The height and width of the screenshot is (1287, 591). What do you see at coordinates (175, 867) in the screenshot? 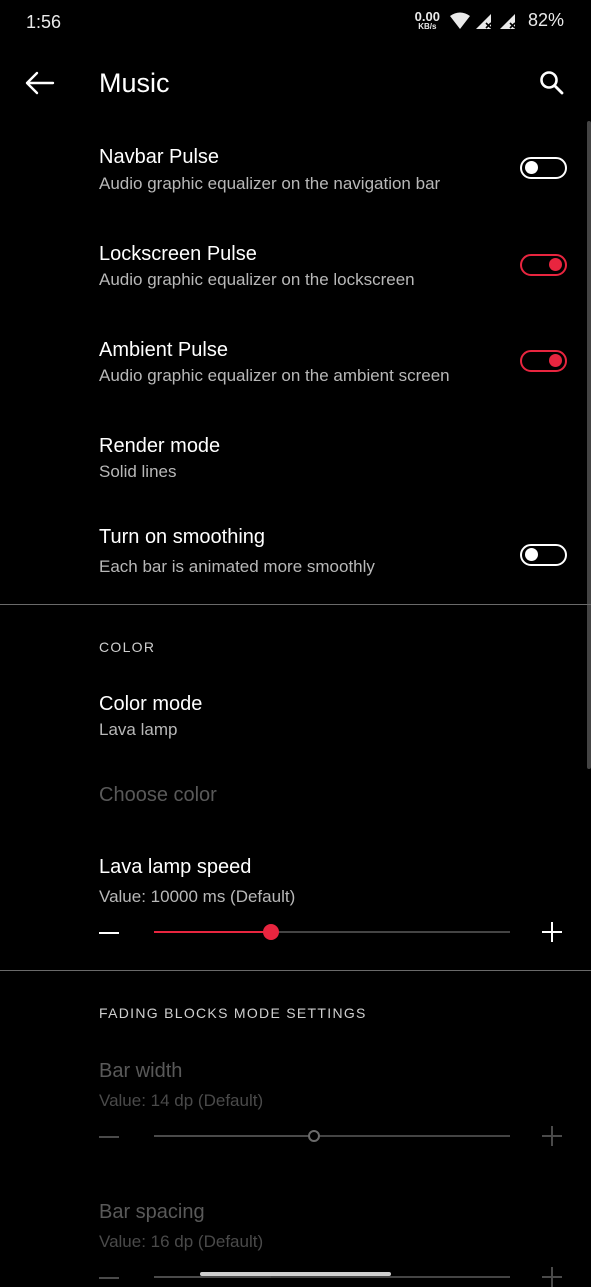
I see `lava-lamp-speed-title: Lava lamp speed` at bounding box center [175, 867].